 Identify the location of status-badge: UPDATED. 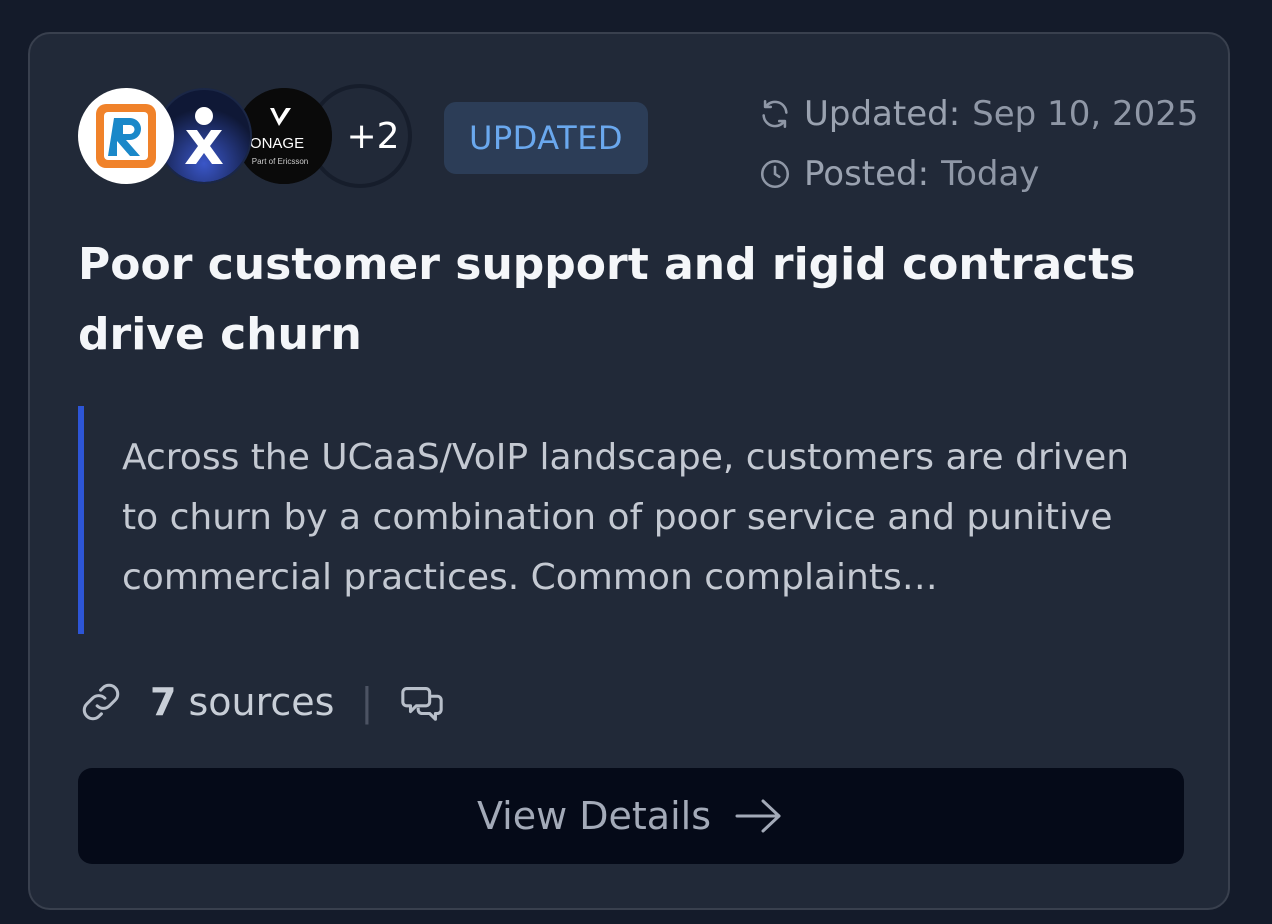
(546, 138).